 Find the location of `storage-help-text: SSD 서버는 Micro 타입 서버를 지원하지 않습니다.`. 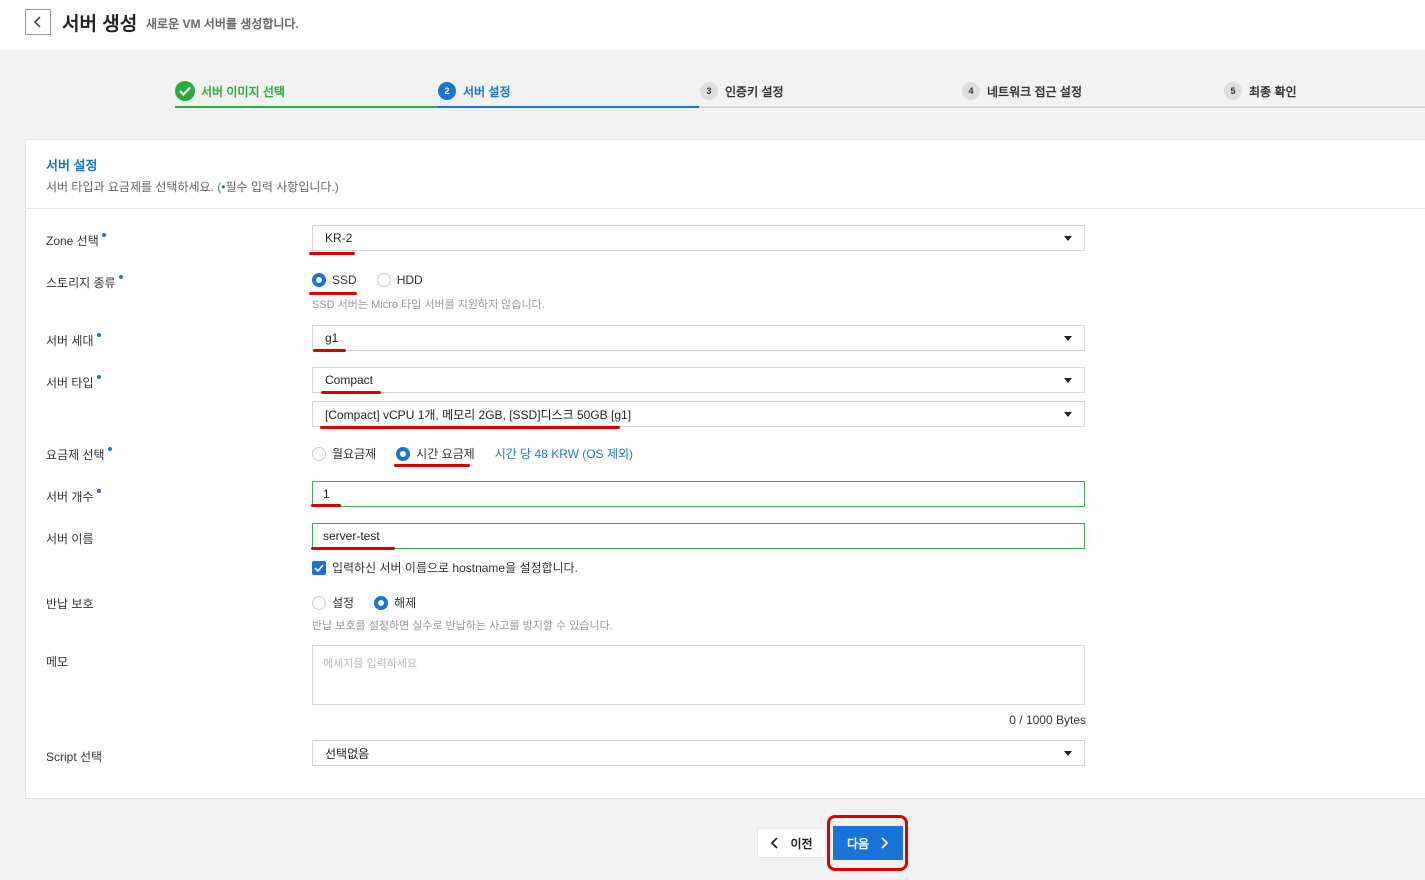

storage-help-text: SSD 서버는 Micro 타입 서버를 지원하지 않습니다. is located at coordinates (428, 305).